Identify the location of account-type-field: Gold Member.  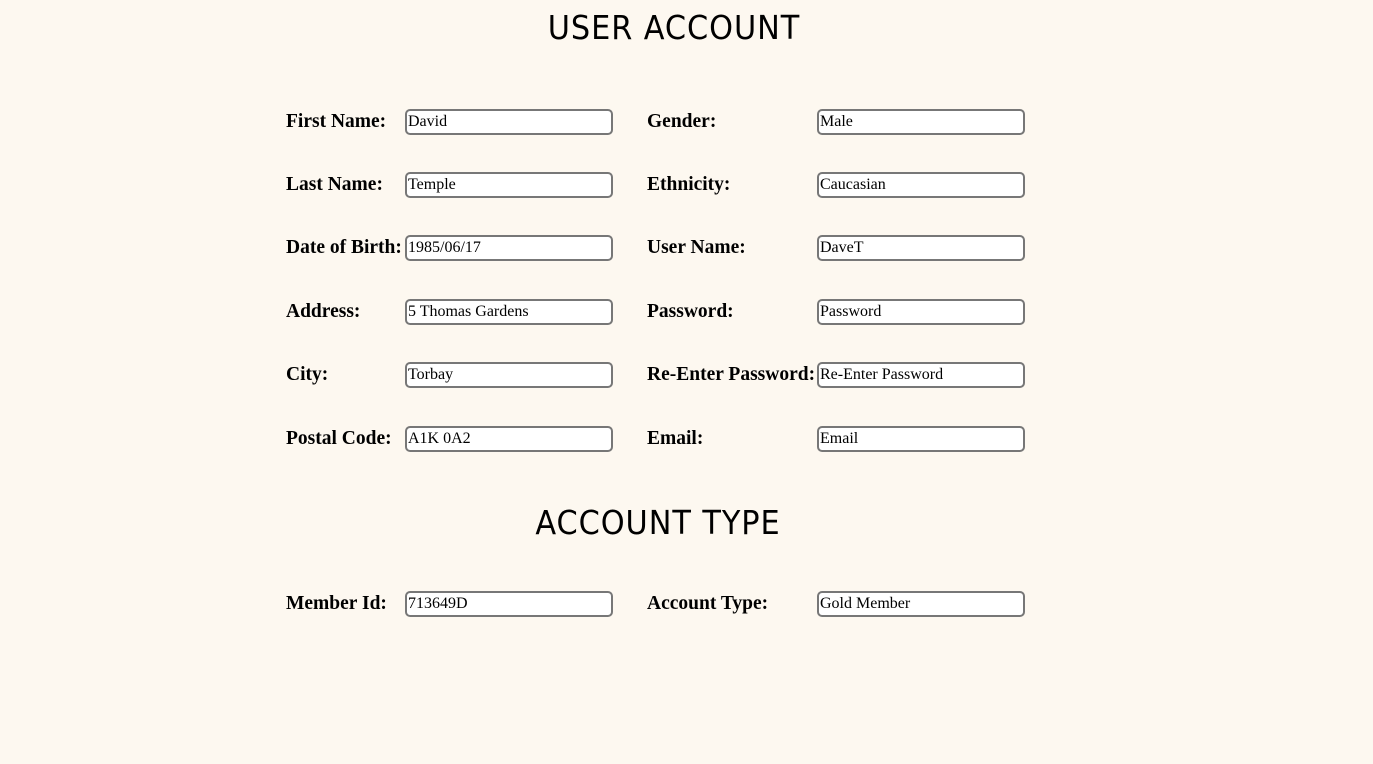
(921, 604).